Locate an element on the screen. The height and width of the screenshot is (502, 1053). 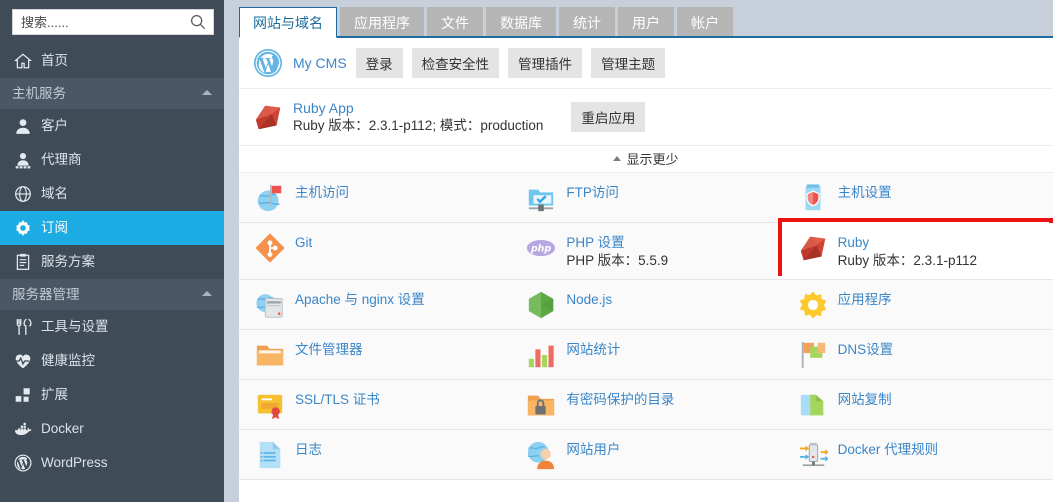
docker-proxy-icon is located at coordinates (813, 455).